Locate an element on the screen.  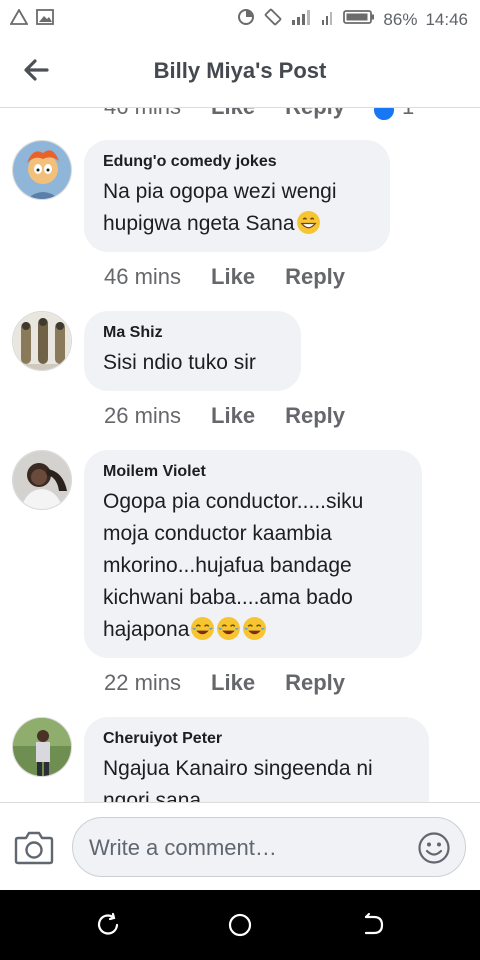
back-nav-button is located at coordinates (373, 925).